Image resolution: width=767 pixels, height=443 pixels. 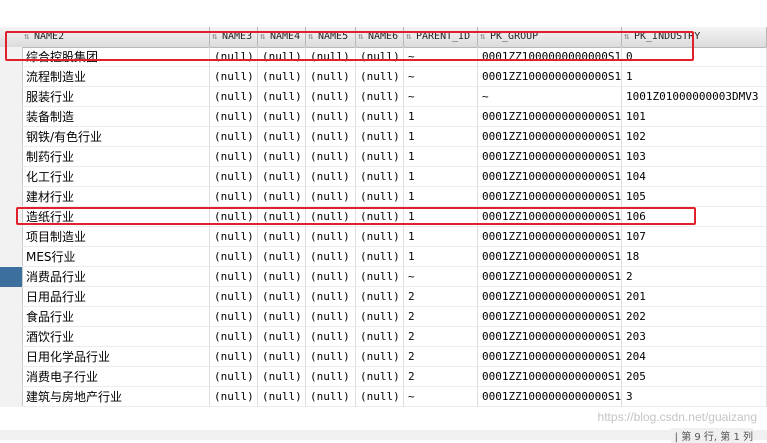 What do you see at coordinates (694, 157) in the screenshot?
I see `cell-pk-industry: 103` at bounding box center [694, 157].